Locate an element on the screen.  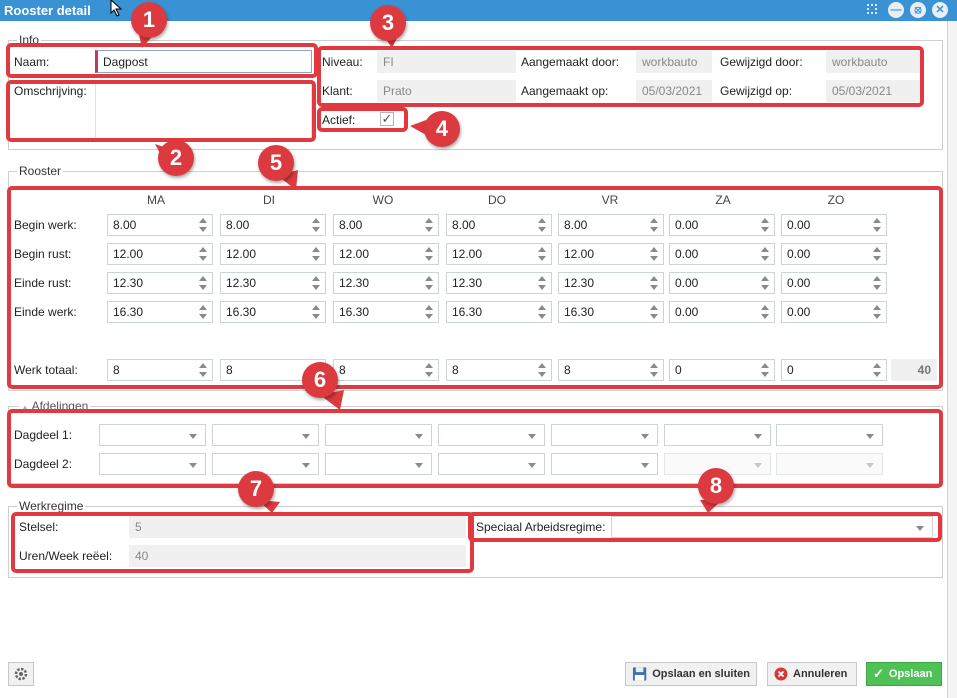
einde-werk-do-input: 16.30 is located at coordinates (499, 312).